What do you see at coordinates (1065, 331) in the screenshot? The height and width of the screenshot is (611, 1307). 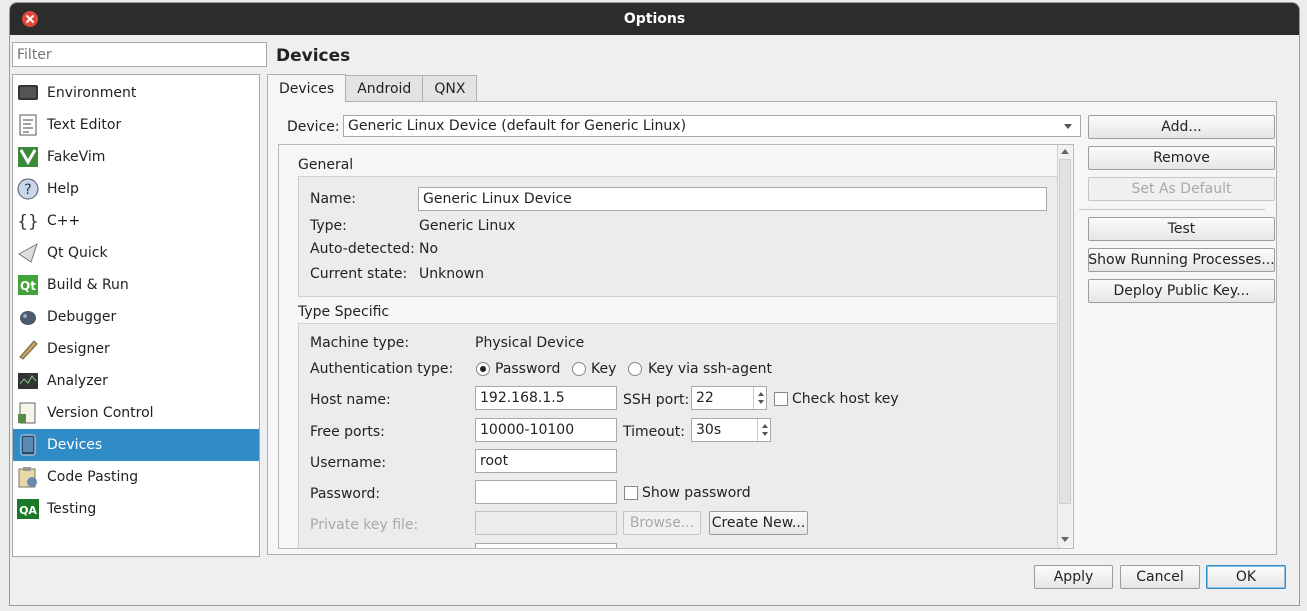 I see `scrollbar-thumb` at bounding box center [1065, 331].